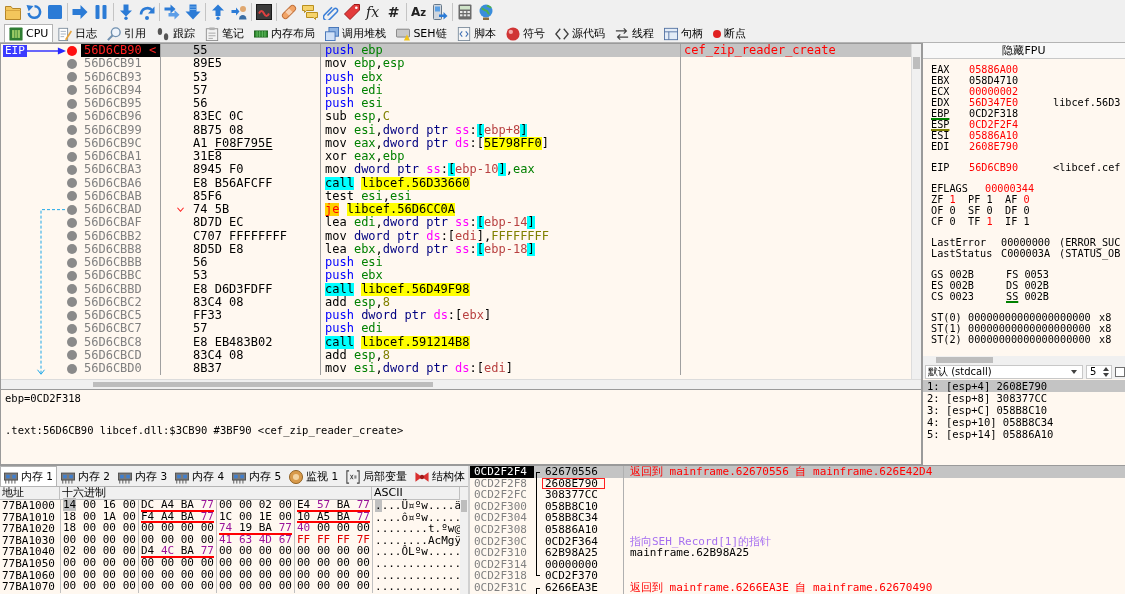  I want to click on tab: 符号, so click(525, 33).